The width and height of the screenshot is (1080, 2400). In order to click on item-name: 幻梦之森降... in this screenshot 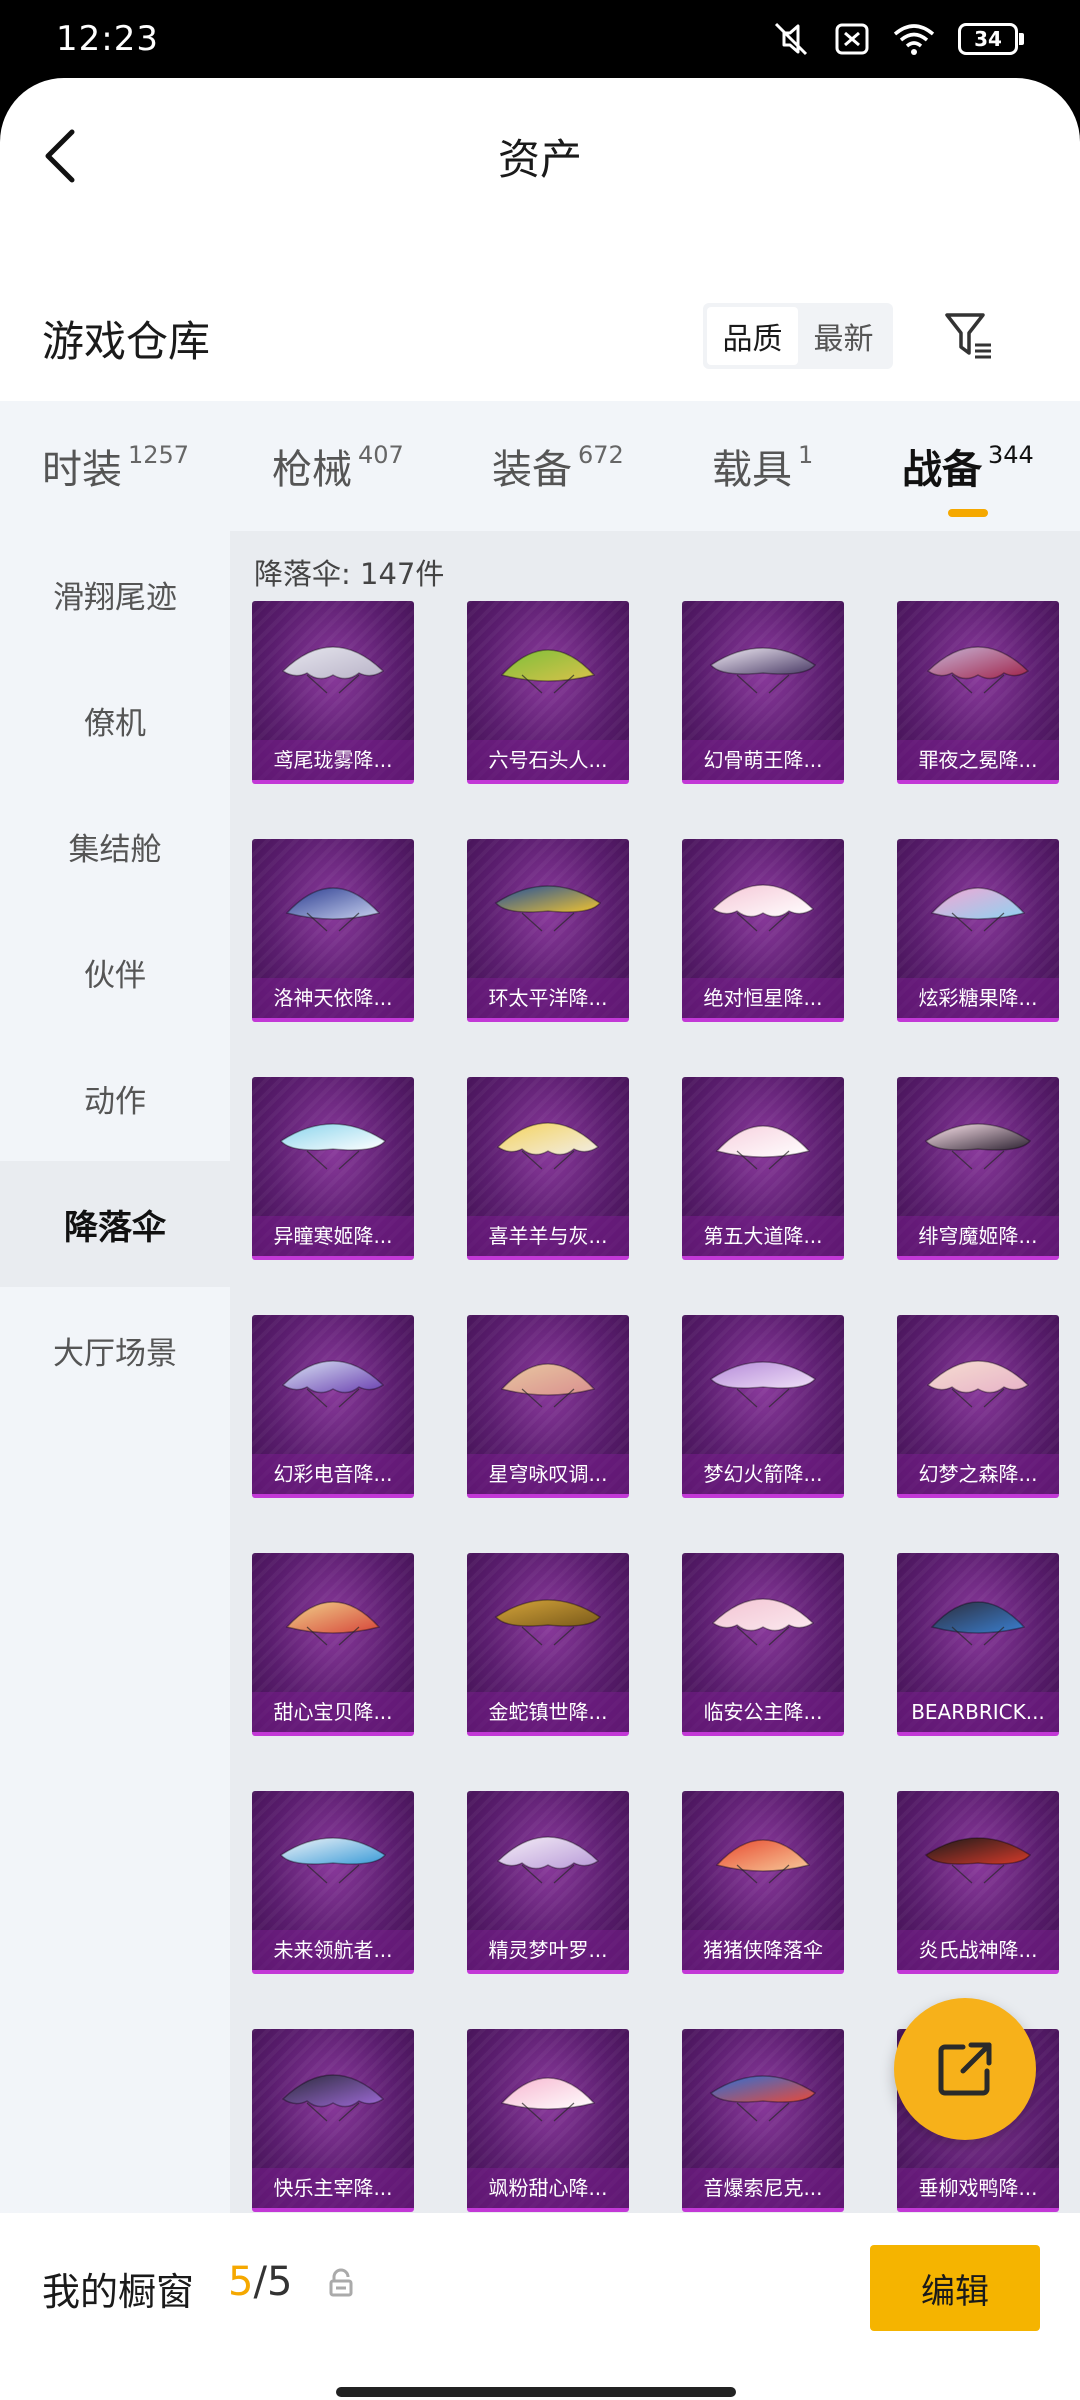, I will do `click(978, 1474)`.